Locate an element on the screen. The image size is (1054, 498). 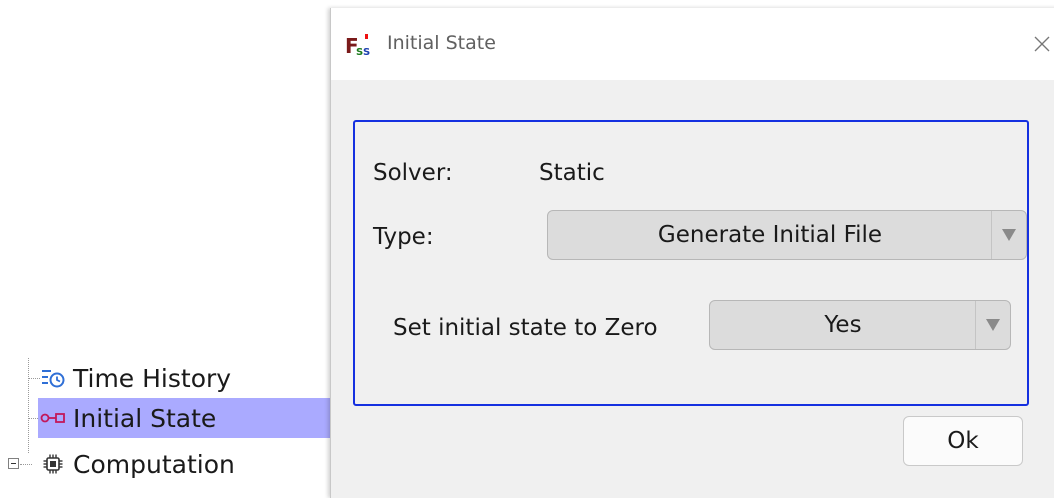
chip-icon is located at coordinates (53, 464).